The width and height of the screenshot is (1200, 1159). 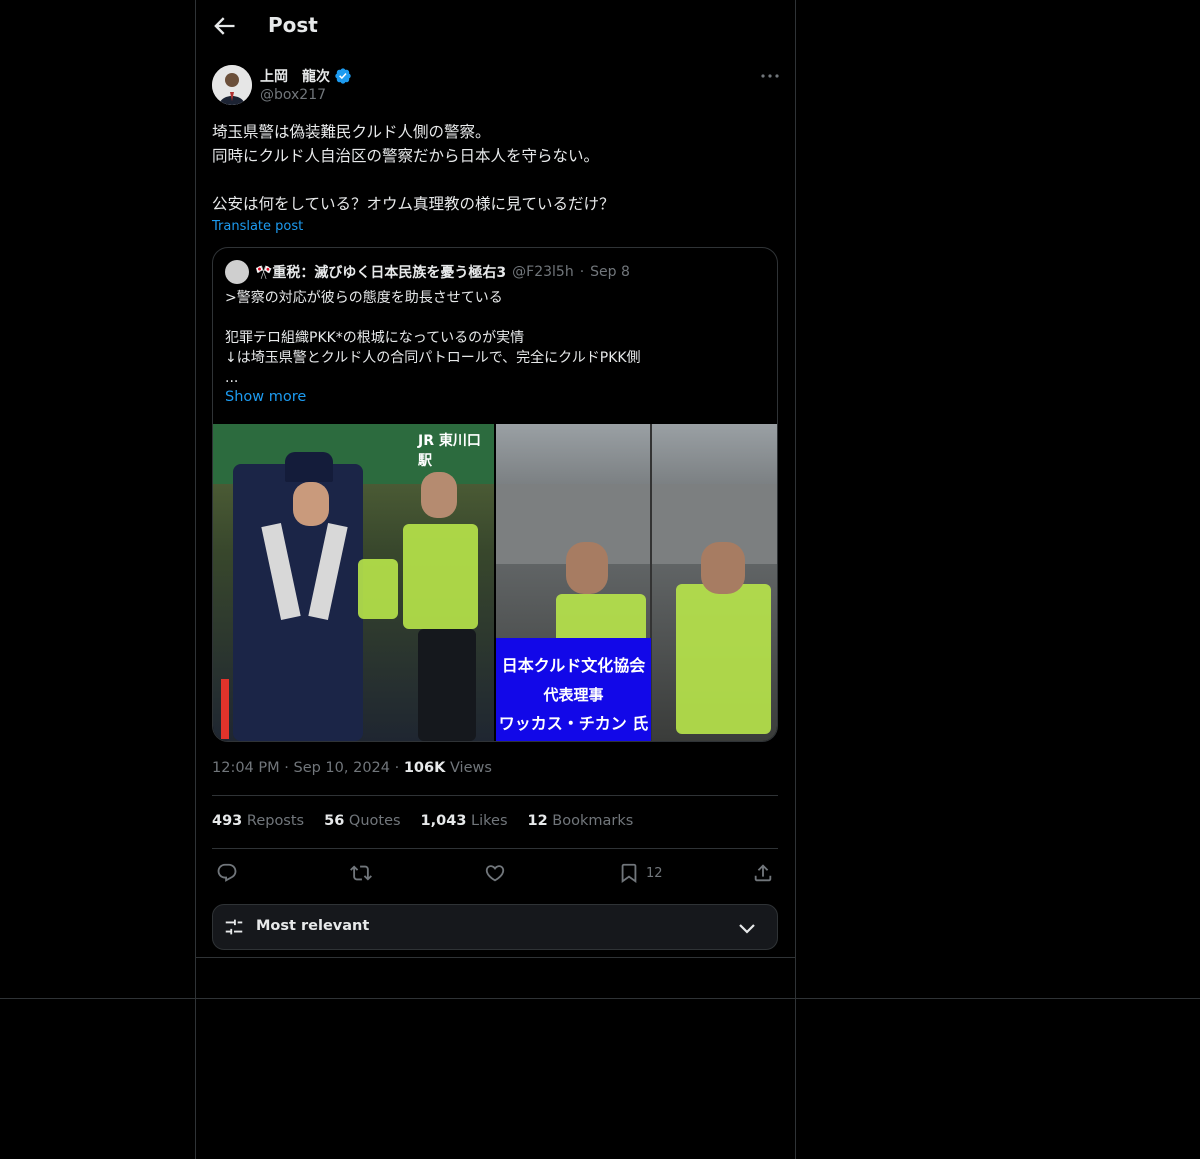 I want to click on bookmark-icon, so click(x=629, y=873).